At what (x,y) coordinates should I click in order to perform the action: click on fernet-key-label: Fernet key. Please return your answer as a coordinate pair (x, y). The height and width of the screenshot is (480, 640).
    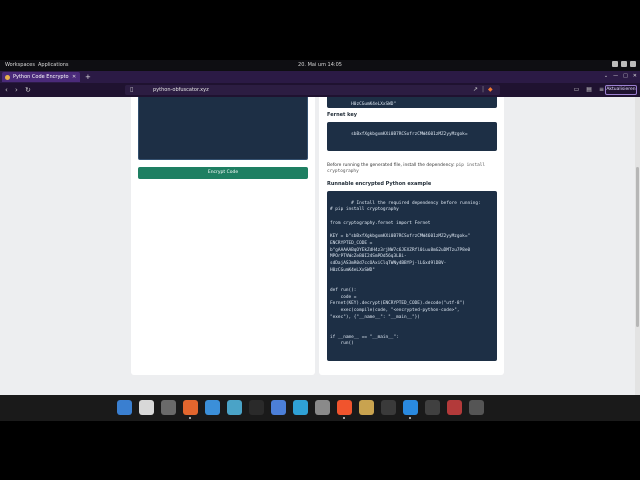
    Looking at the image, I should click on (342, 115).